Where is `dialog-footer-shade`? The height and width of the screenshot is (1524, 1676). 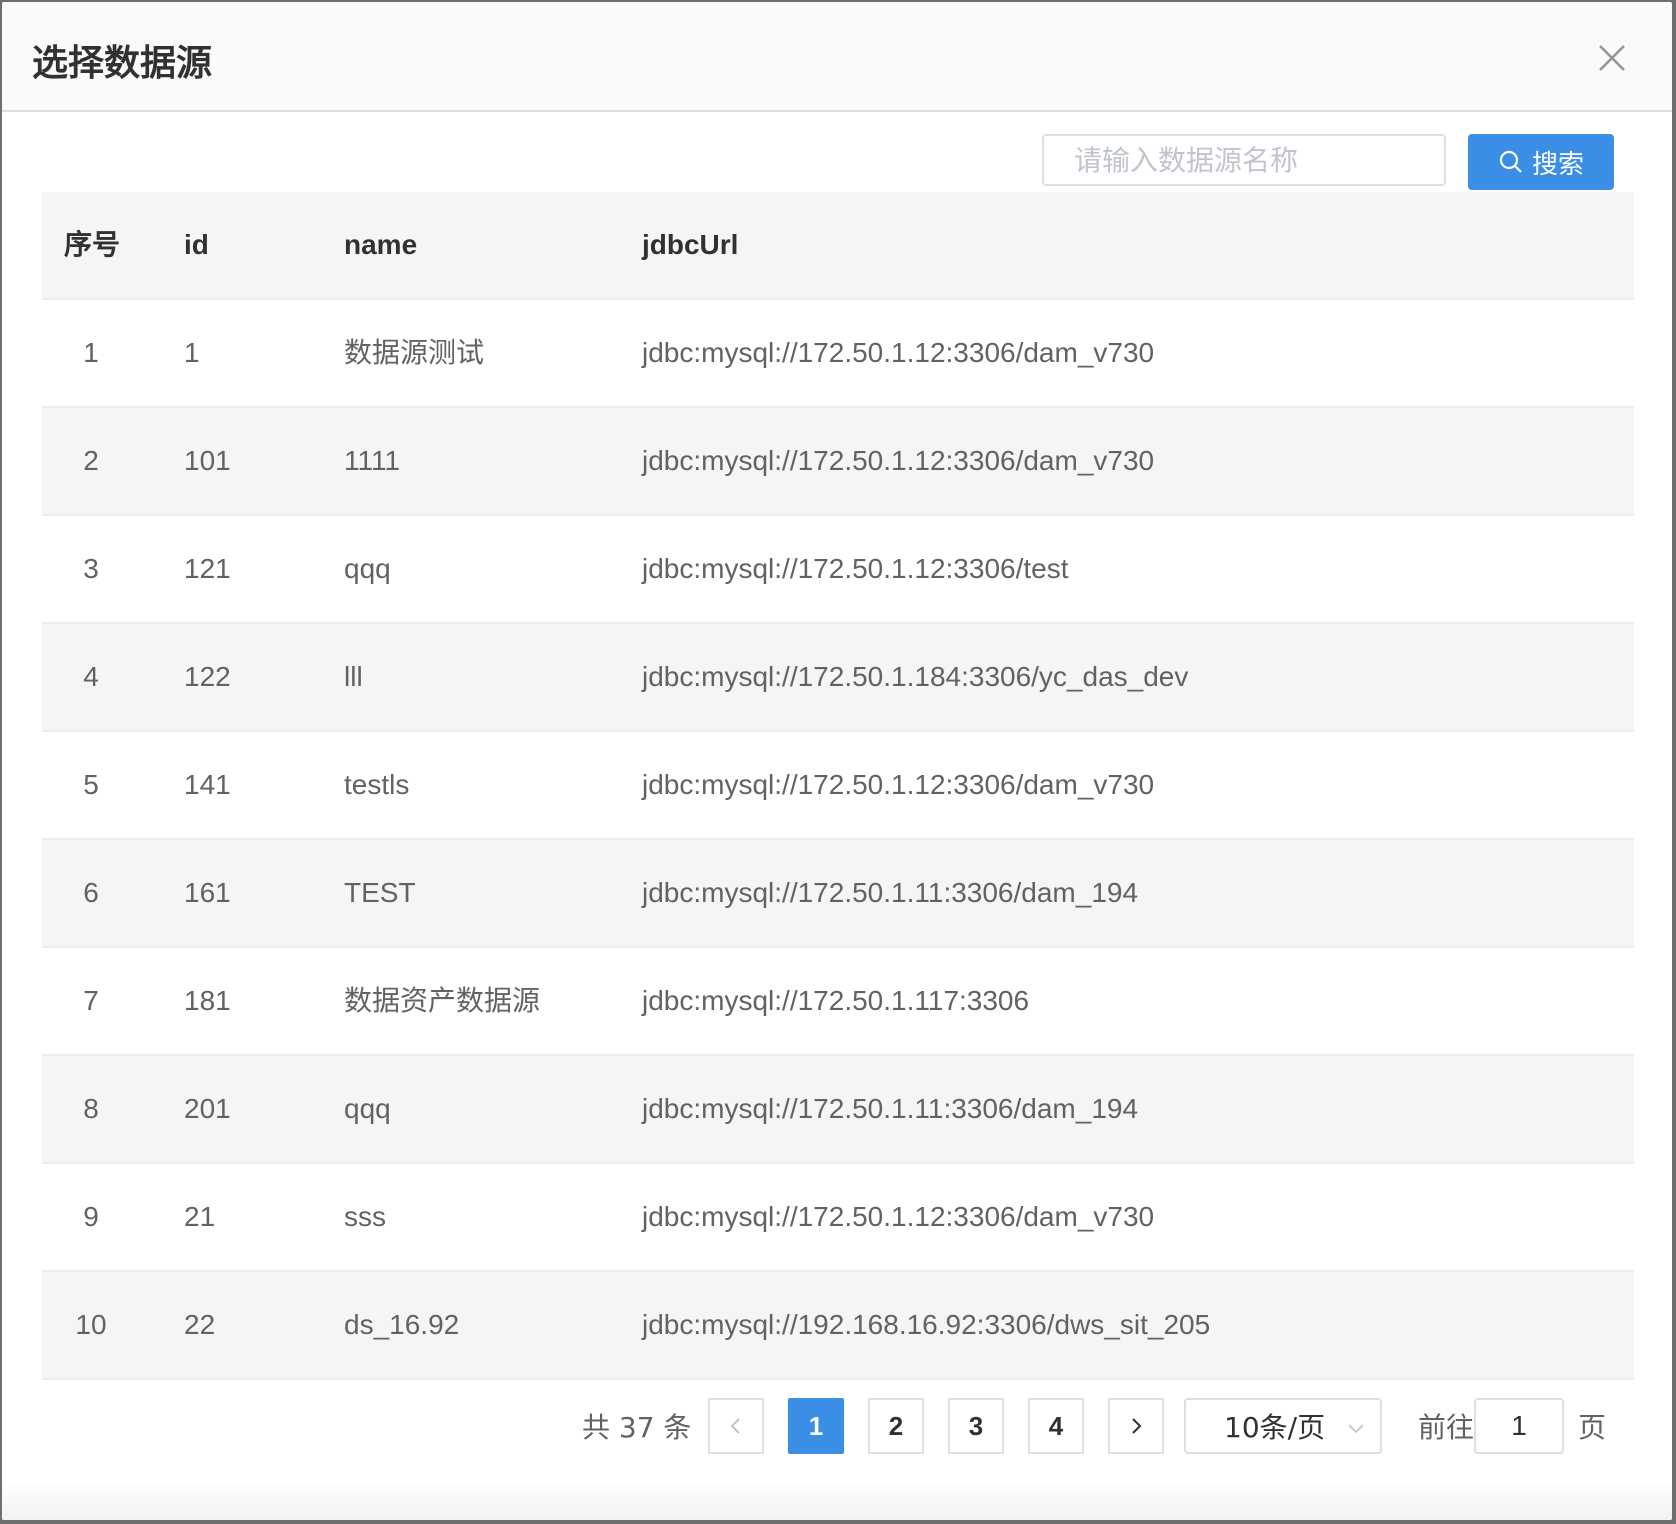 dialog-footer-shade is located at coordinates (837, 1500).